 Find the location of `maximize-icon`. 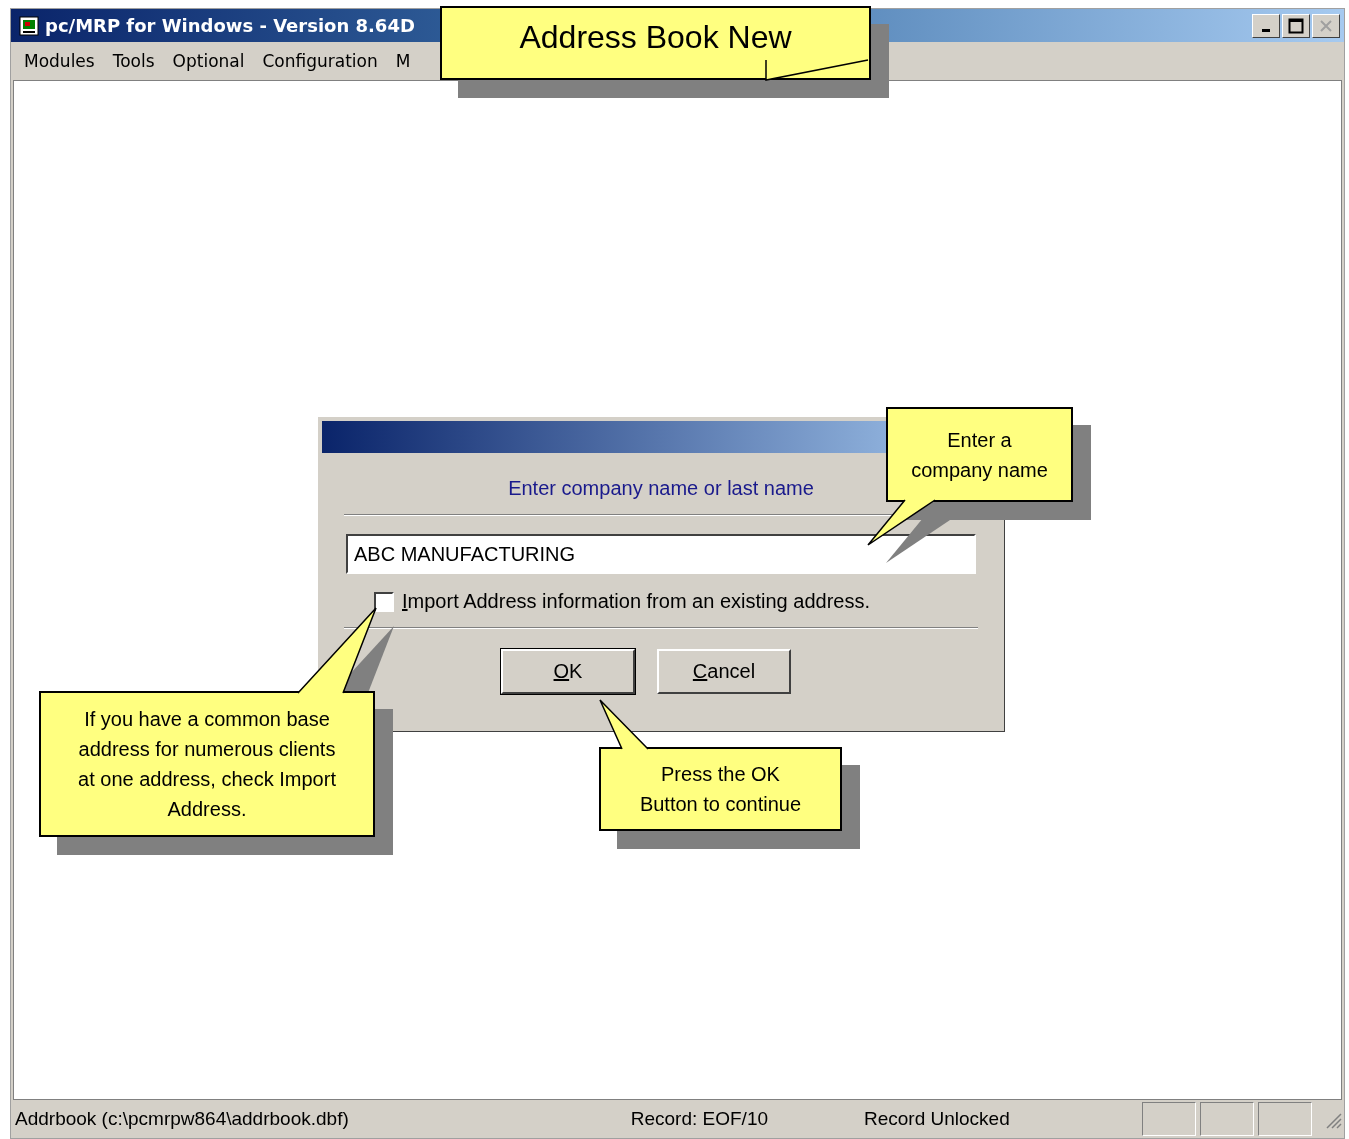

maximize-icon is located at coordinates (1296, 25).